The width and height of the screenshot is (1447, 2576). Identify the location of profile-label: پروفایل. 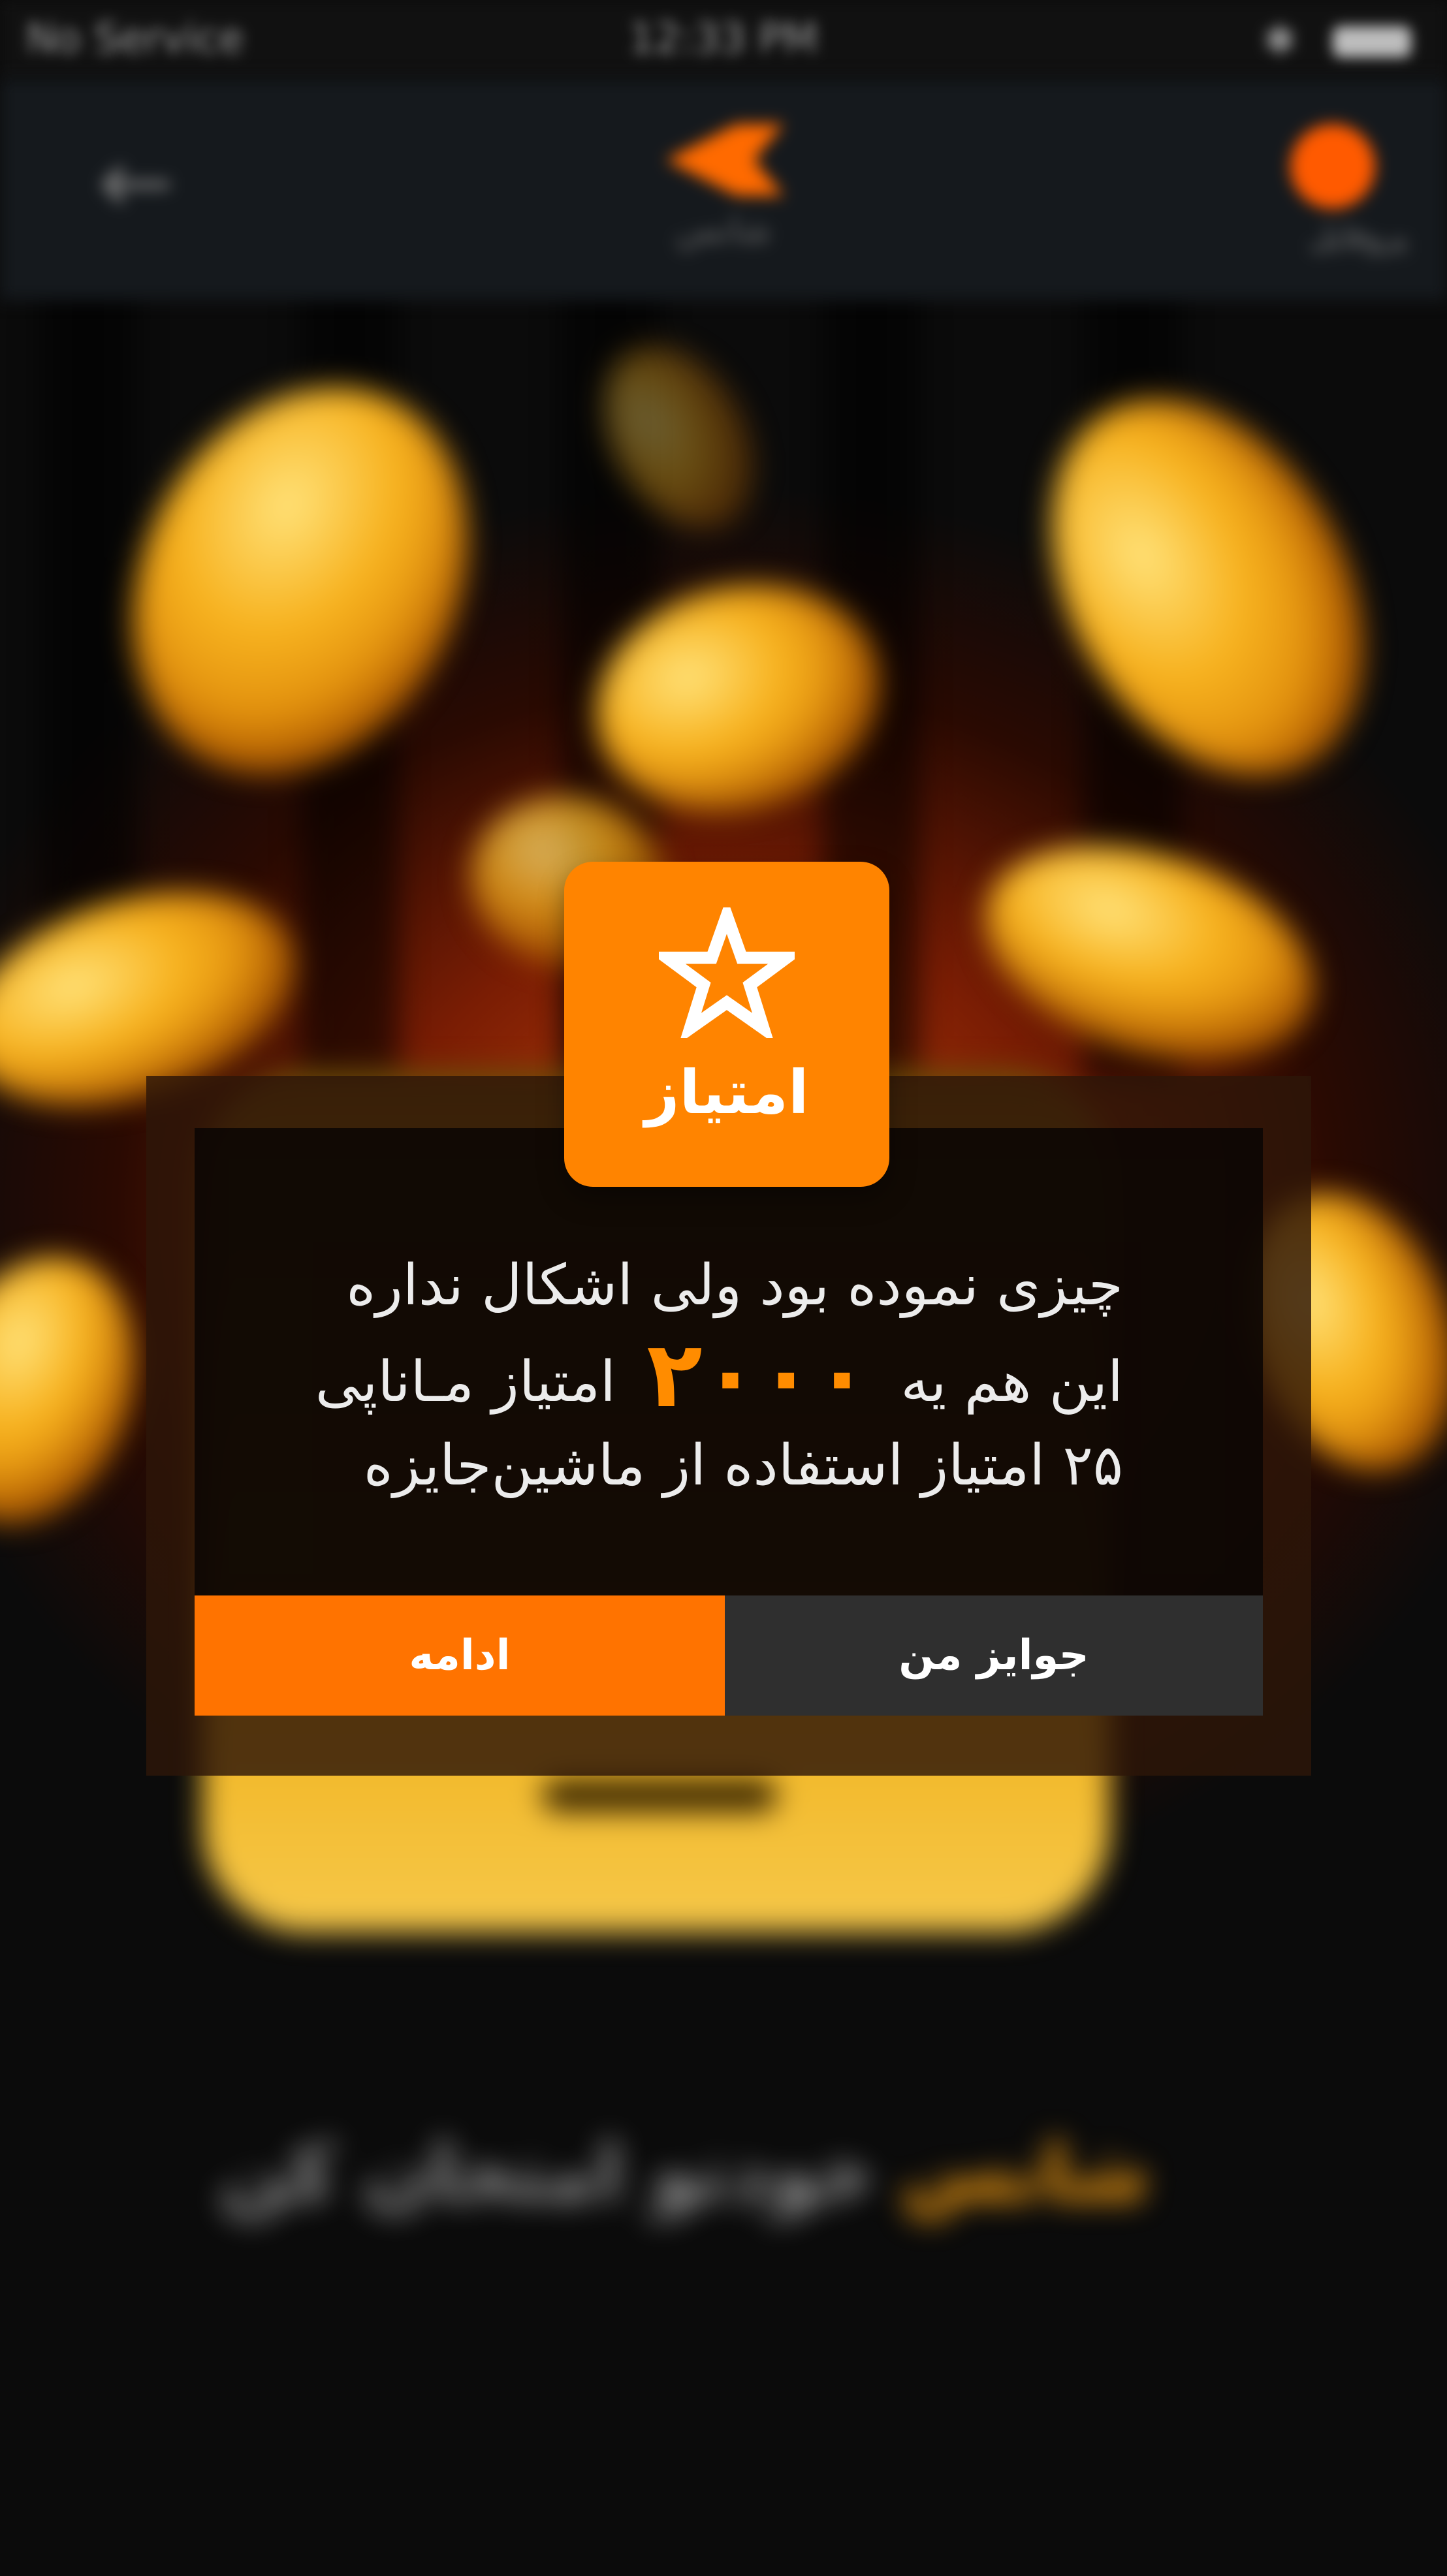
(1358, 237).